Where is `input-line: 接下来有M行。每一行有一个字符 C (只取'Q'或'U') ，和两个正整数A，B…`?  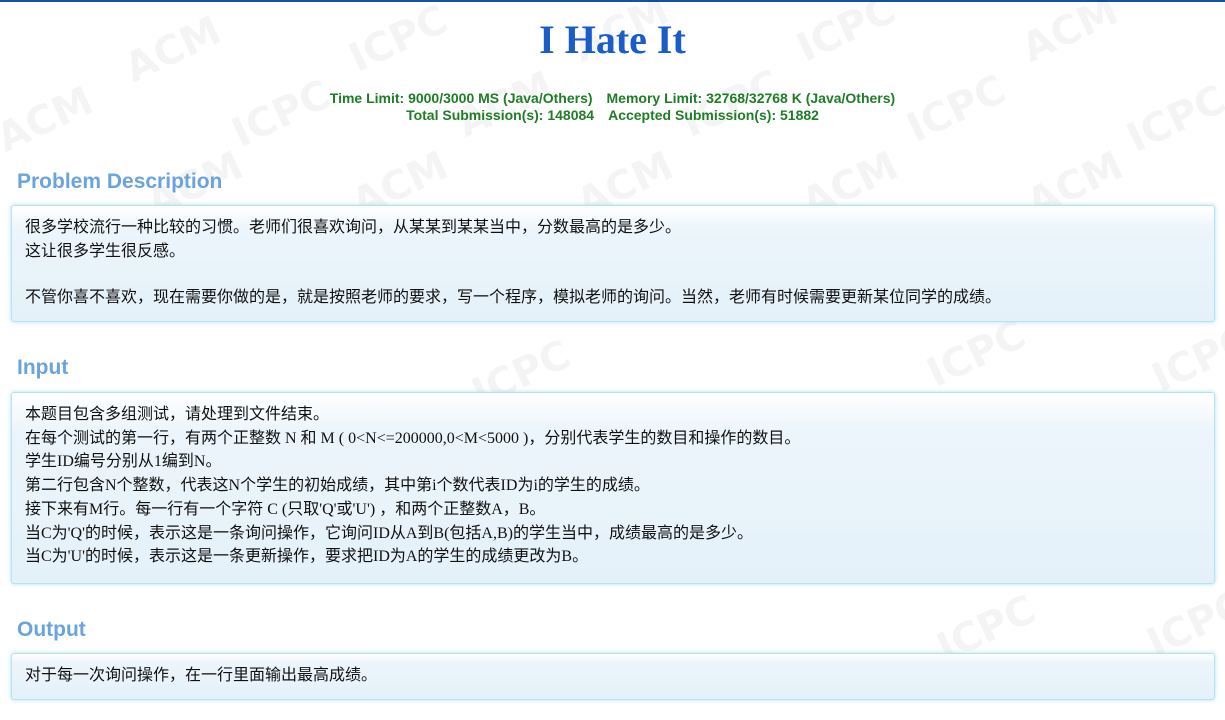 input-line: 接下来有M行。每一行有一个字符 C (只取'Q'或'U') ，和两个正整数A，B… is located at coordinates (285, 509).